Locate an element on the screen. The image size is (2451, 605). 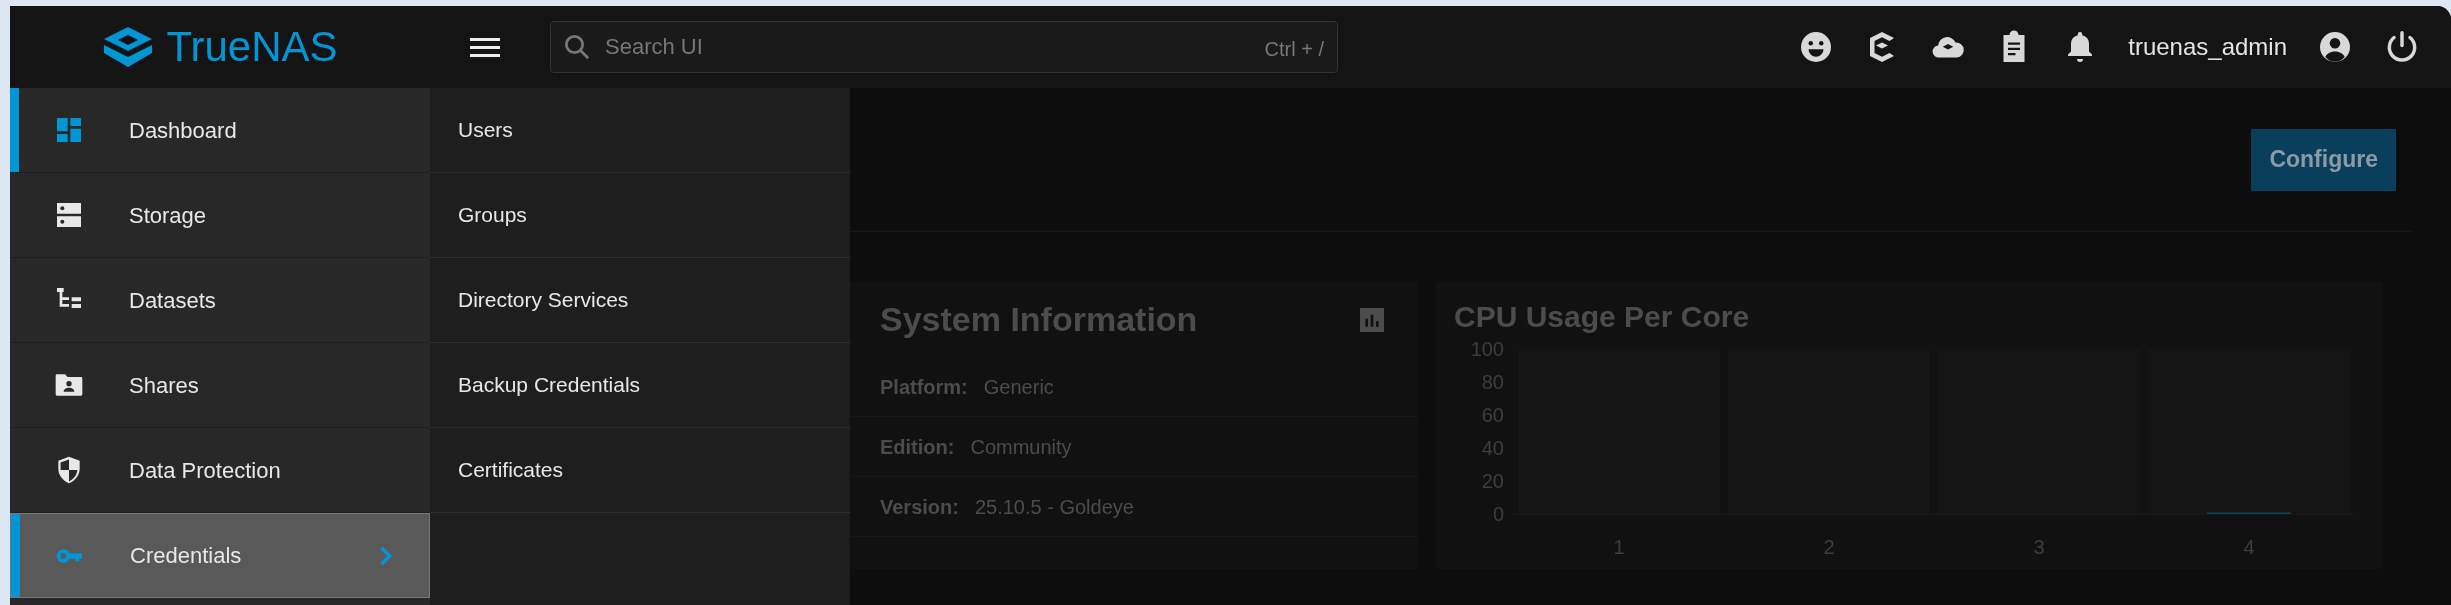
sidebar-item: Credentials is located at coordinates (220, 555).